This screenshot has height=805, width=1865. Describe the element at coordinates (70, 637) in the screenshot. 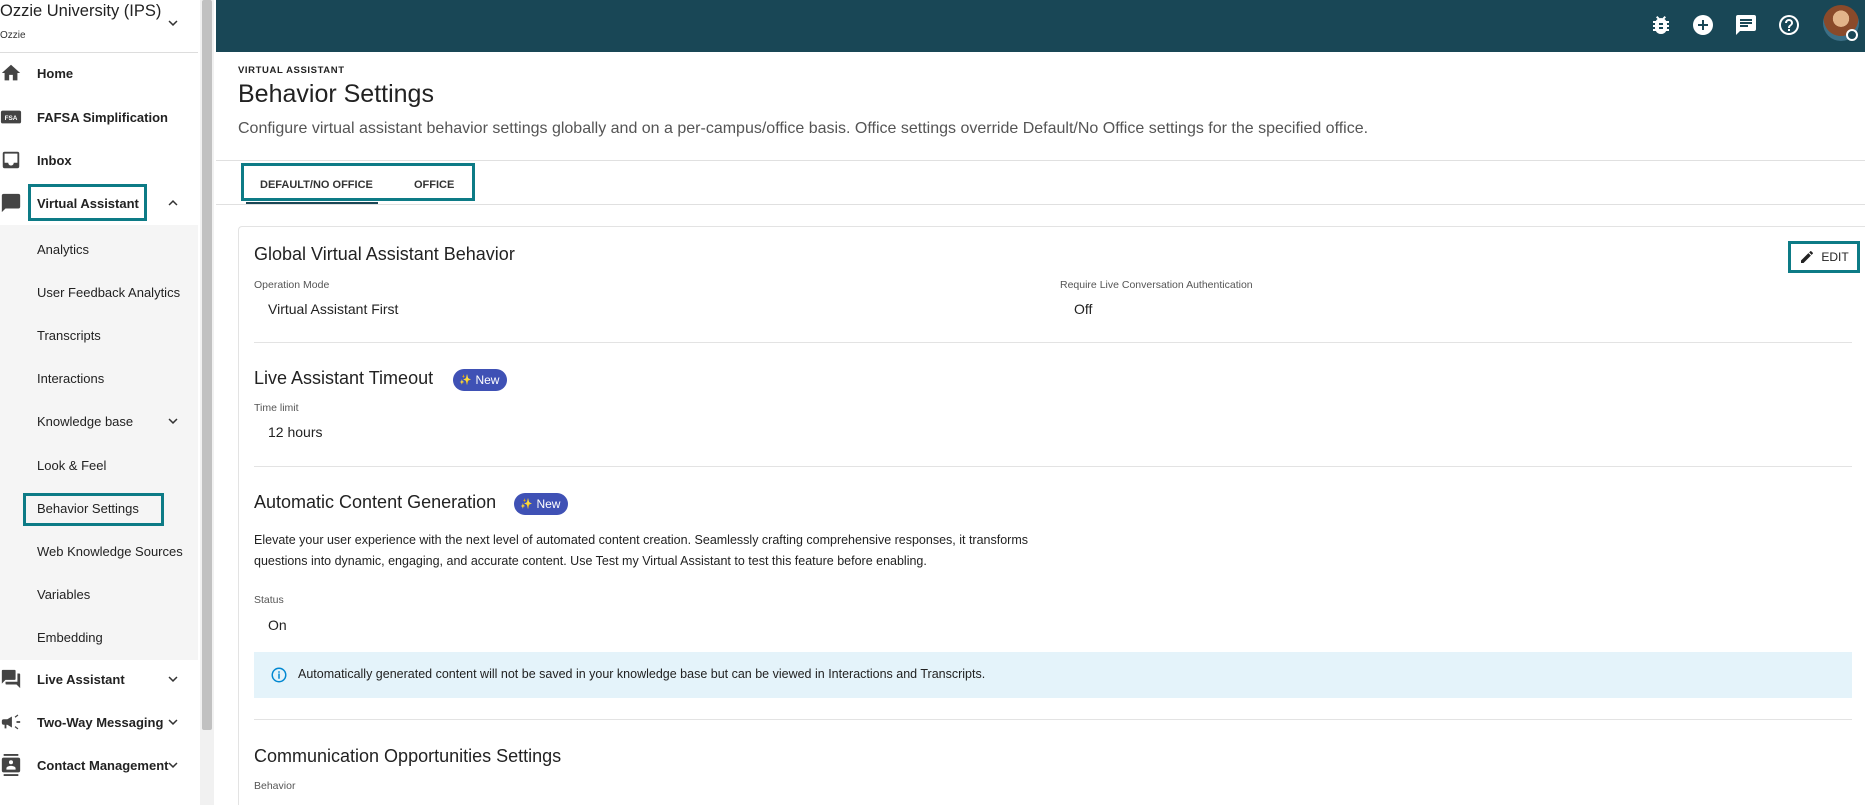

I see `sidebar-item-label: Embedding` at that location.